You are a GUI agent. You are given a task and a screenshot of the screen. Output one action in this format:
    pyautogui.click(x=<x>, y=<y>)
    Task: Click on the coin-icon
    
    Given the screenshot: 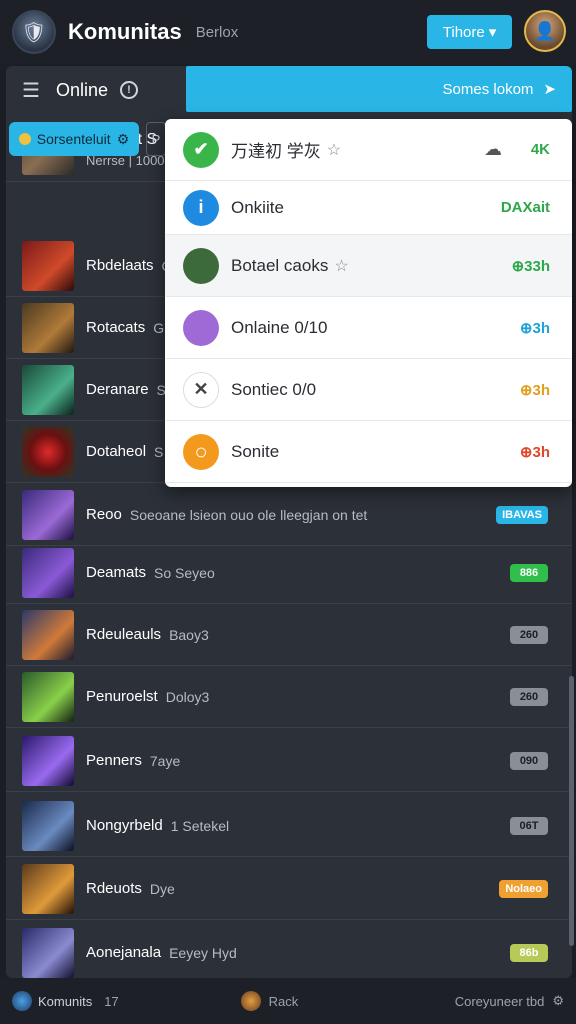 What is the action you would take?
    pyautogui.click(x=24, y=139)
    